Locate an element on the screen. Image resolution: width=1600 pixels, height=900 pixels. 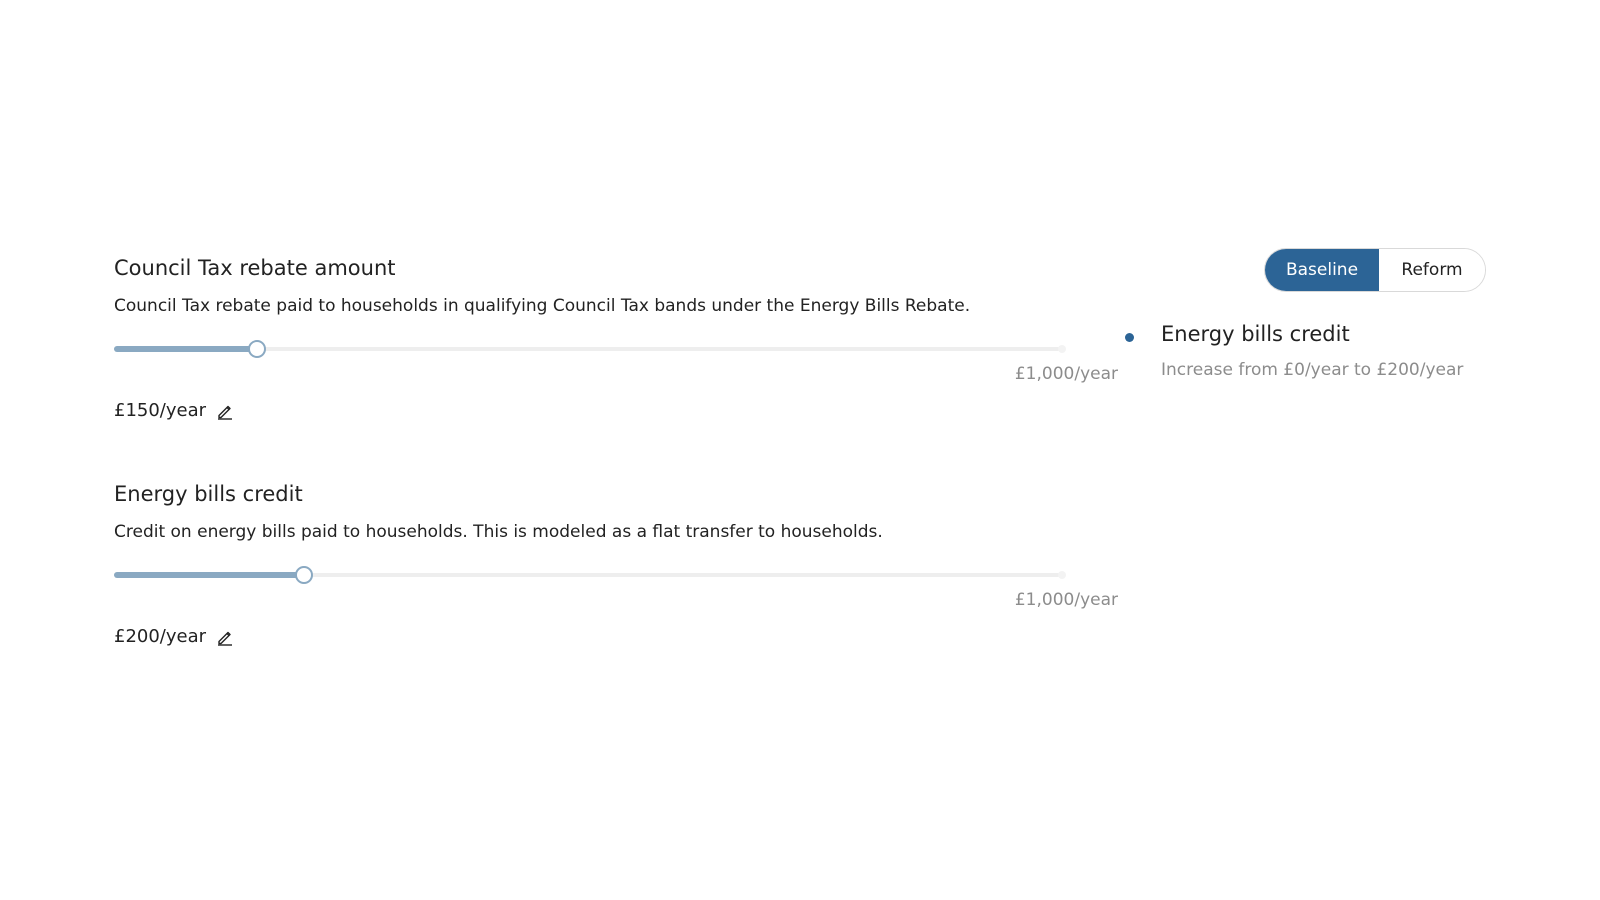
baseline-button: Baseline is located at coordinates (1322, 270).